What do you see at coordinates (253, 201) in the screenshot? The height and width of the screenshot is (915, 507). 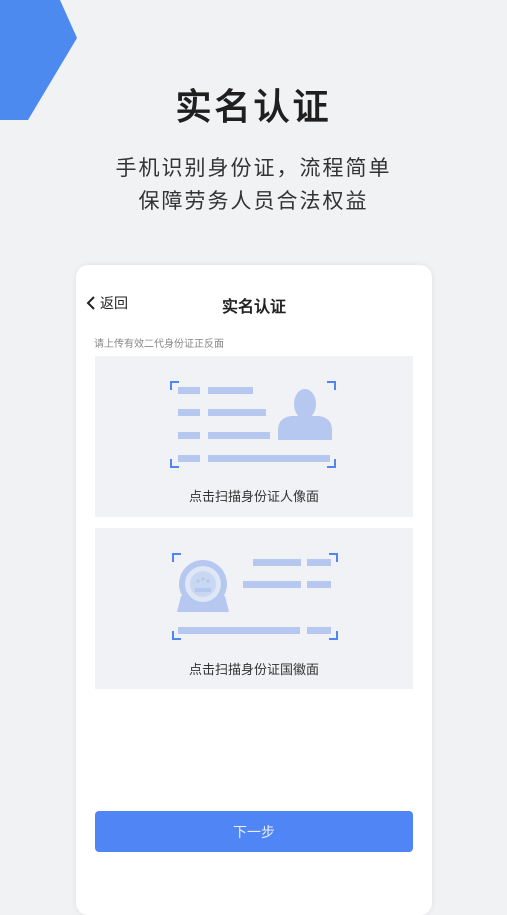 I see `hero-subtitle-line2: 保障劳务人员合法权益` at bounding box center [253, 201].